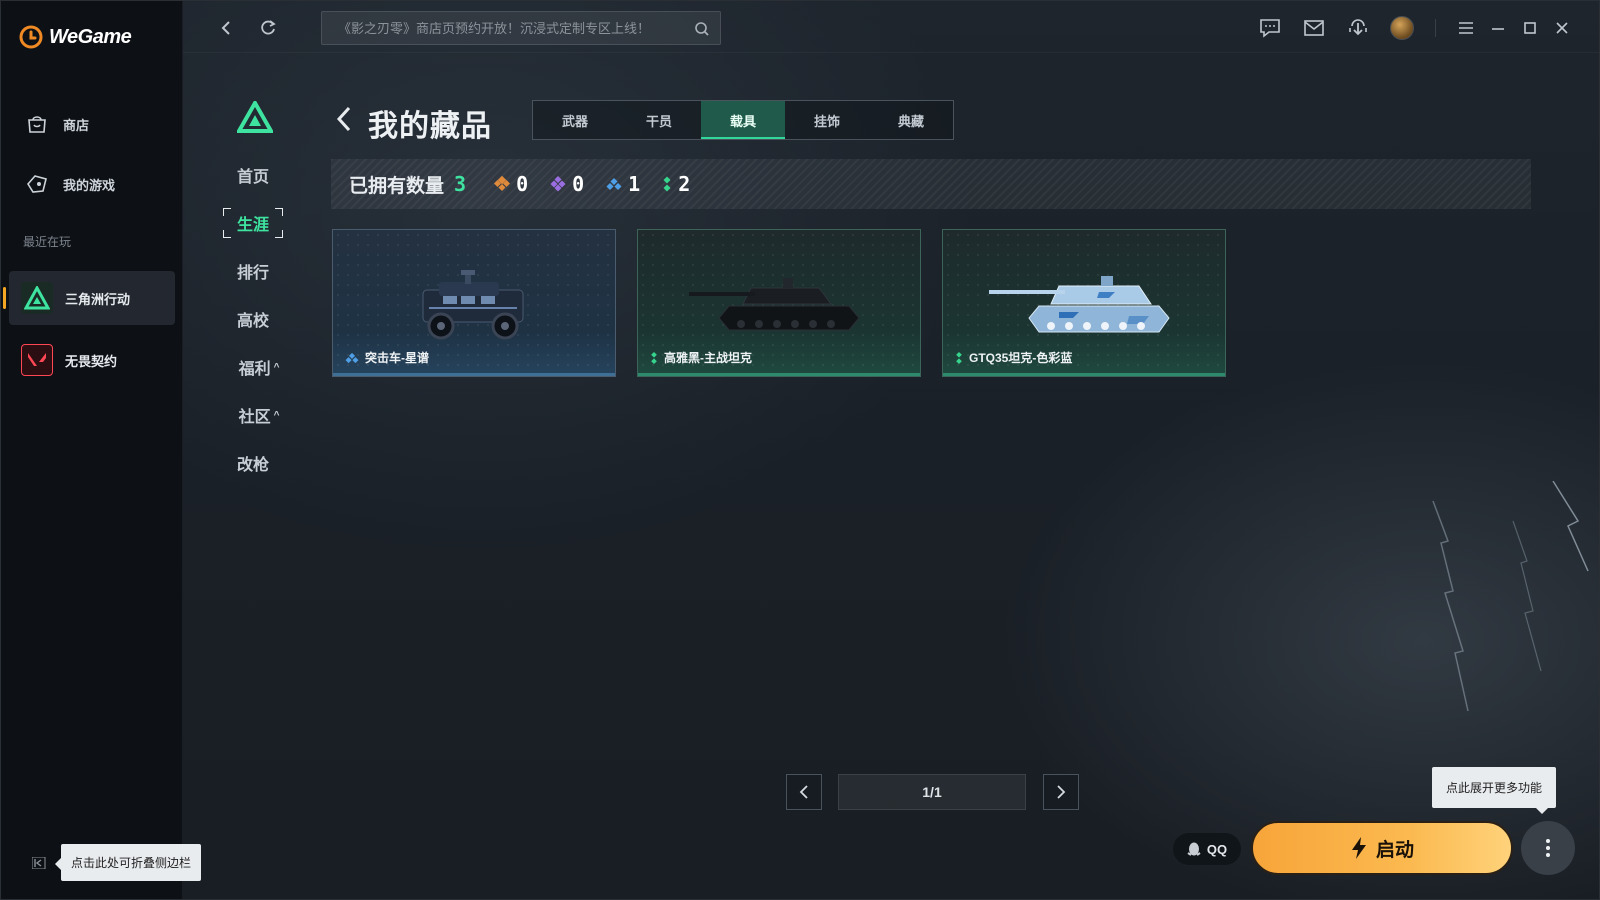 This screenshot has width=1600, height=900. I want to click on game-nav-label: 改枪, so click(252, 465).